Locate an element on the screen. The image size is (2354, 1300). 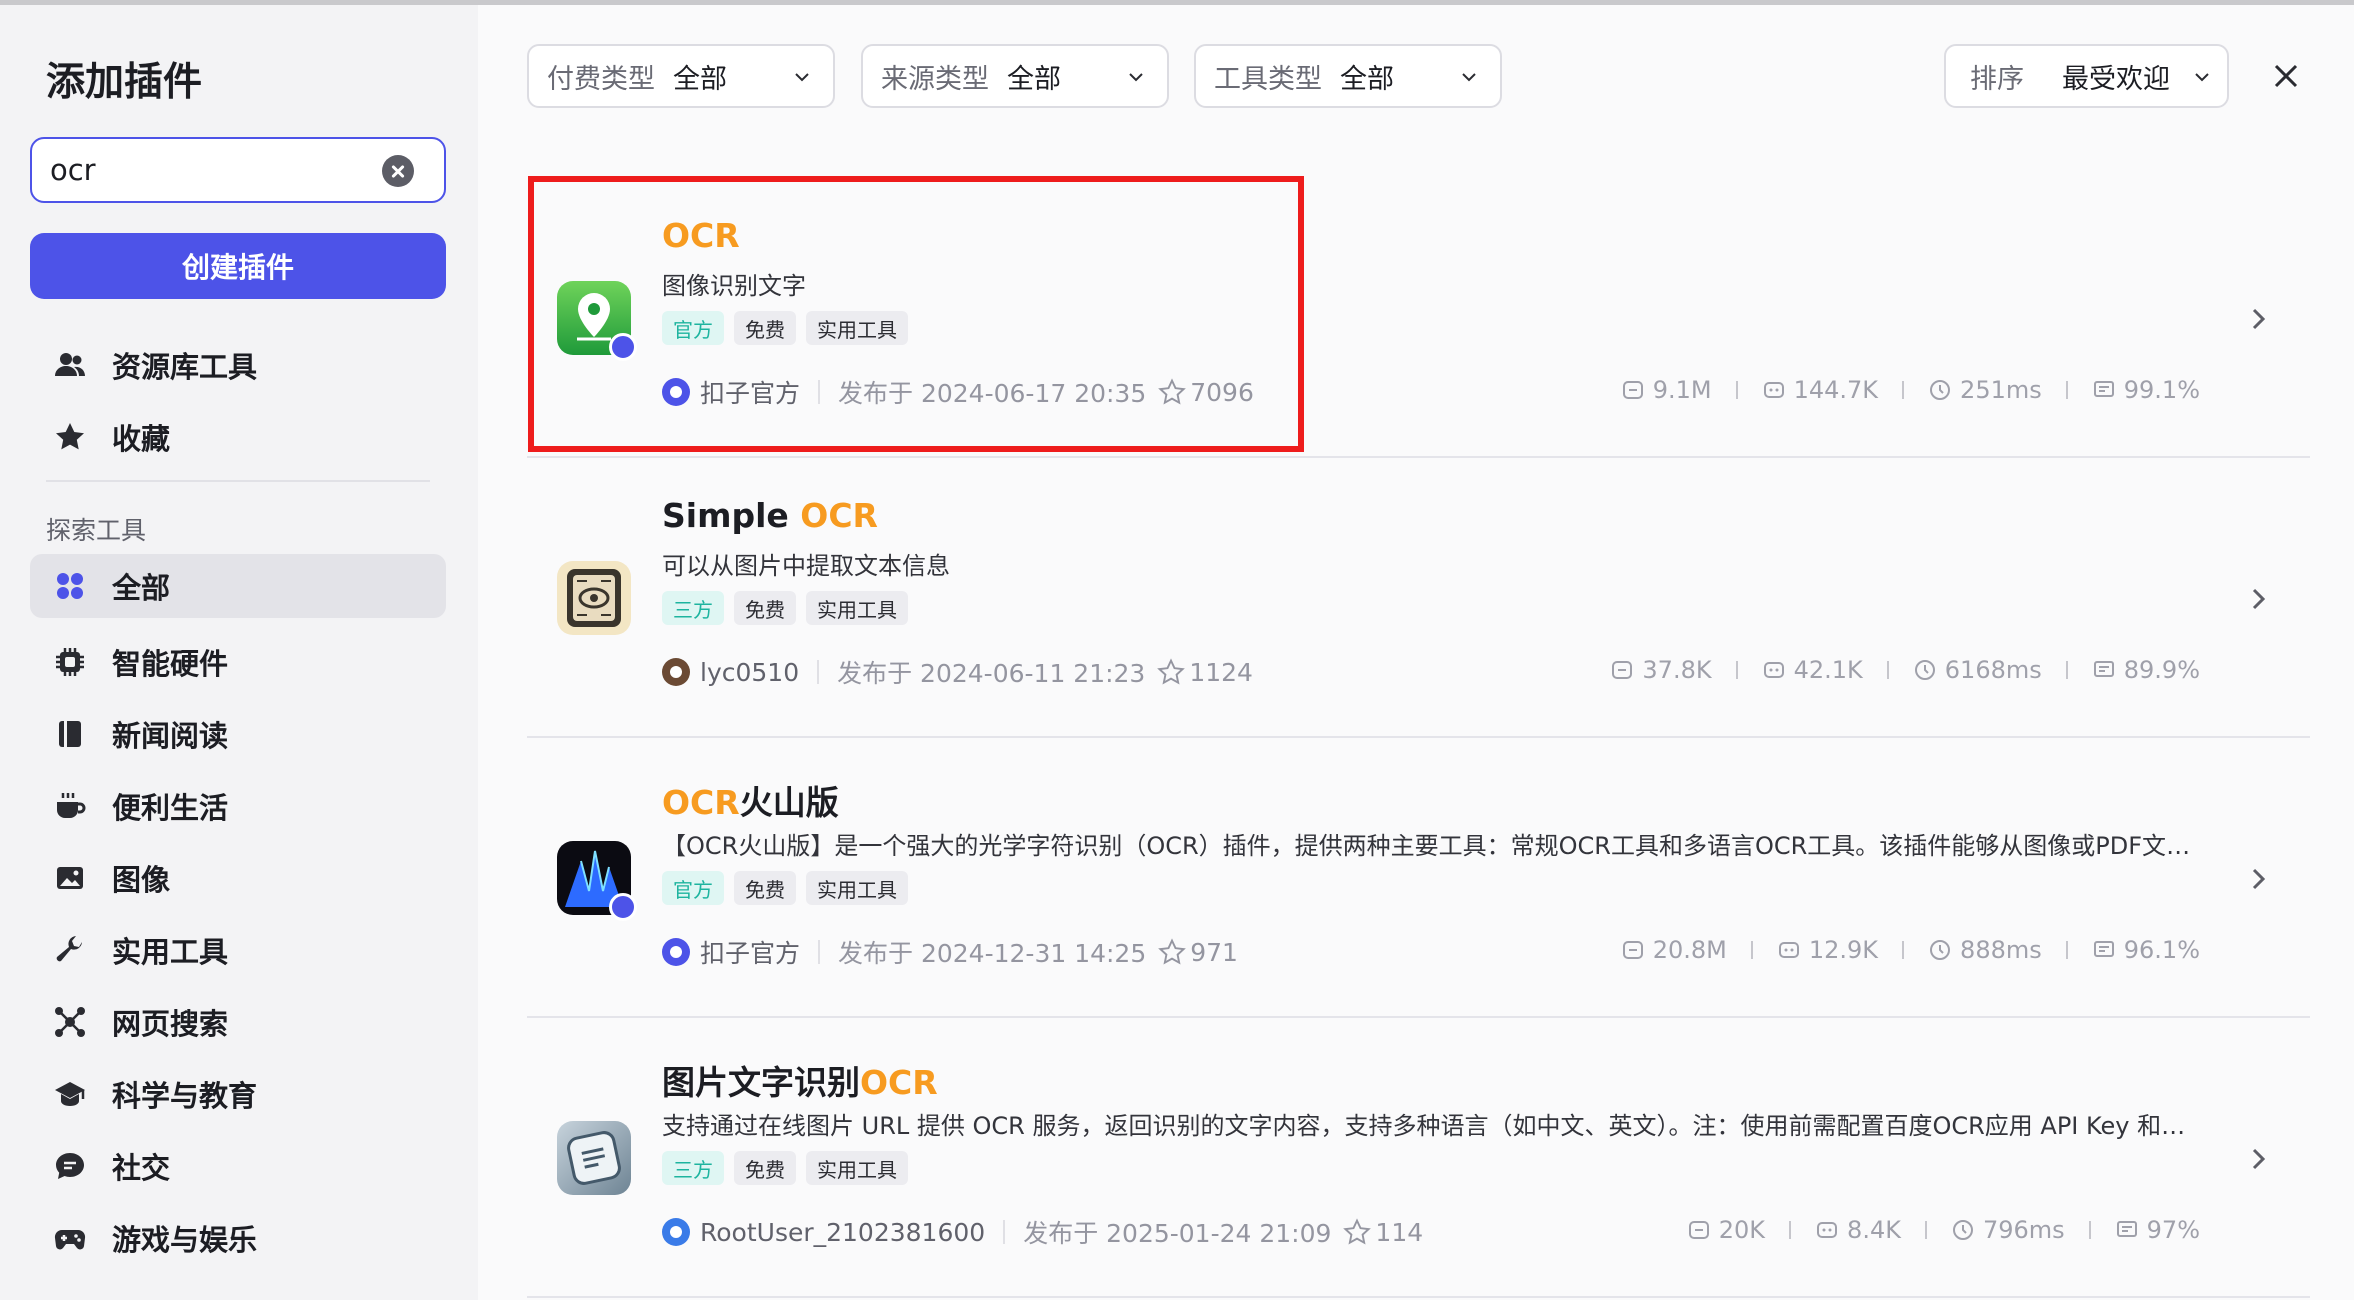
stat-calls: 20.8M is located at coordinates (1674, 950).